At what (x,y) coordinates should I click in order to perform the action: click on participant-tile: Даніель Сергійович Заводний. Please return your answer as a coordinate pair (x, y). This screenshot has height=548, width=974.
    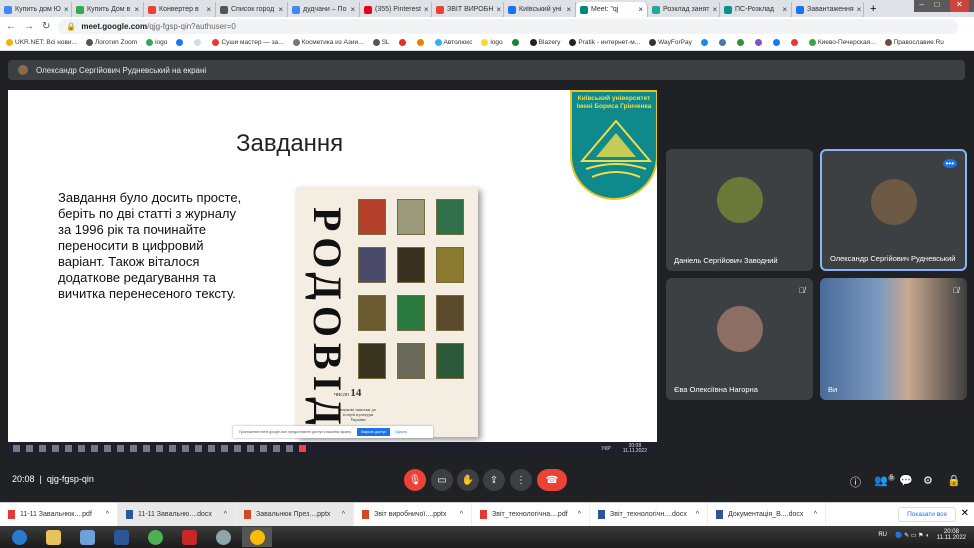
    Looking at the image, I should click on (739, 210).